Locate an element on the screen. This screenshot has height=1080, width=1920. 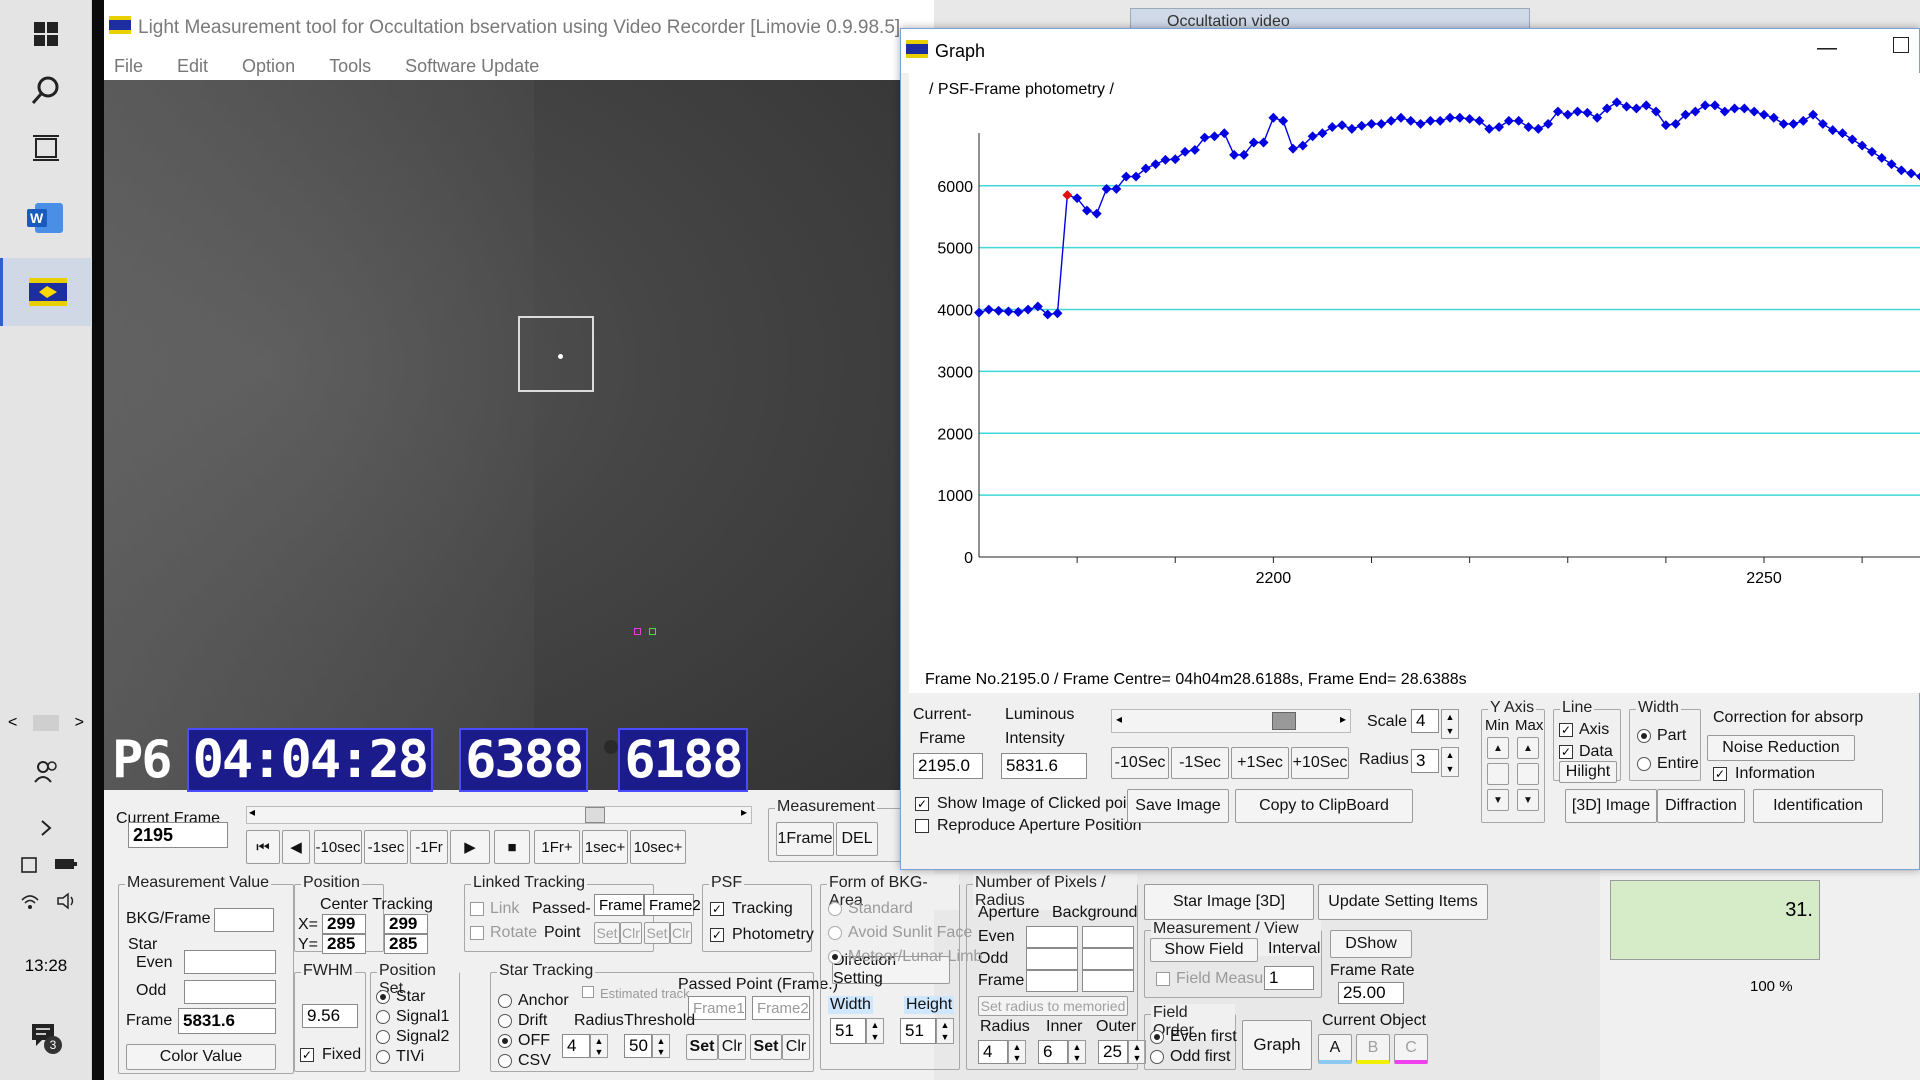
track-threshold-input: 50 is located at coordinates (638, 1046).